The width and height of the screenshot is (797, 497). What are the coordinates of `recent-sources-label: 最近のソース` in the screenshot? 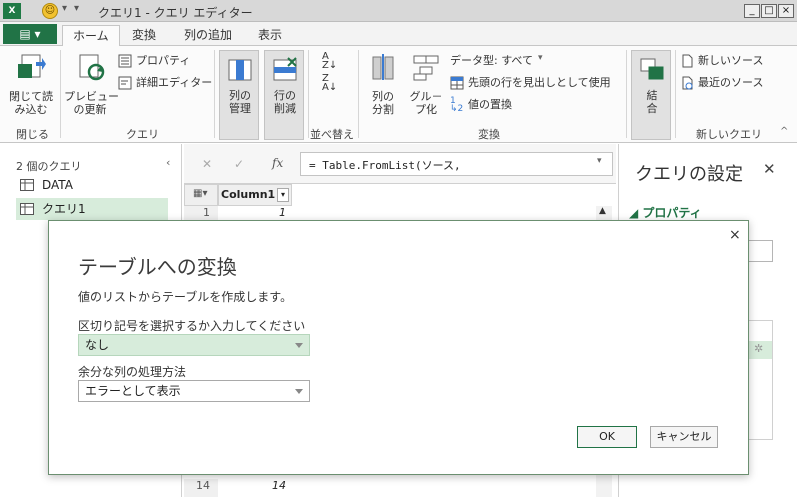 It's located at (731, 82).